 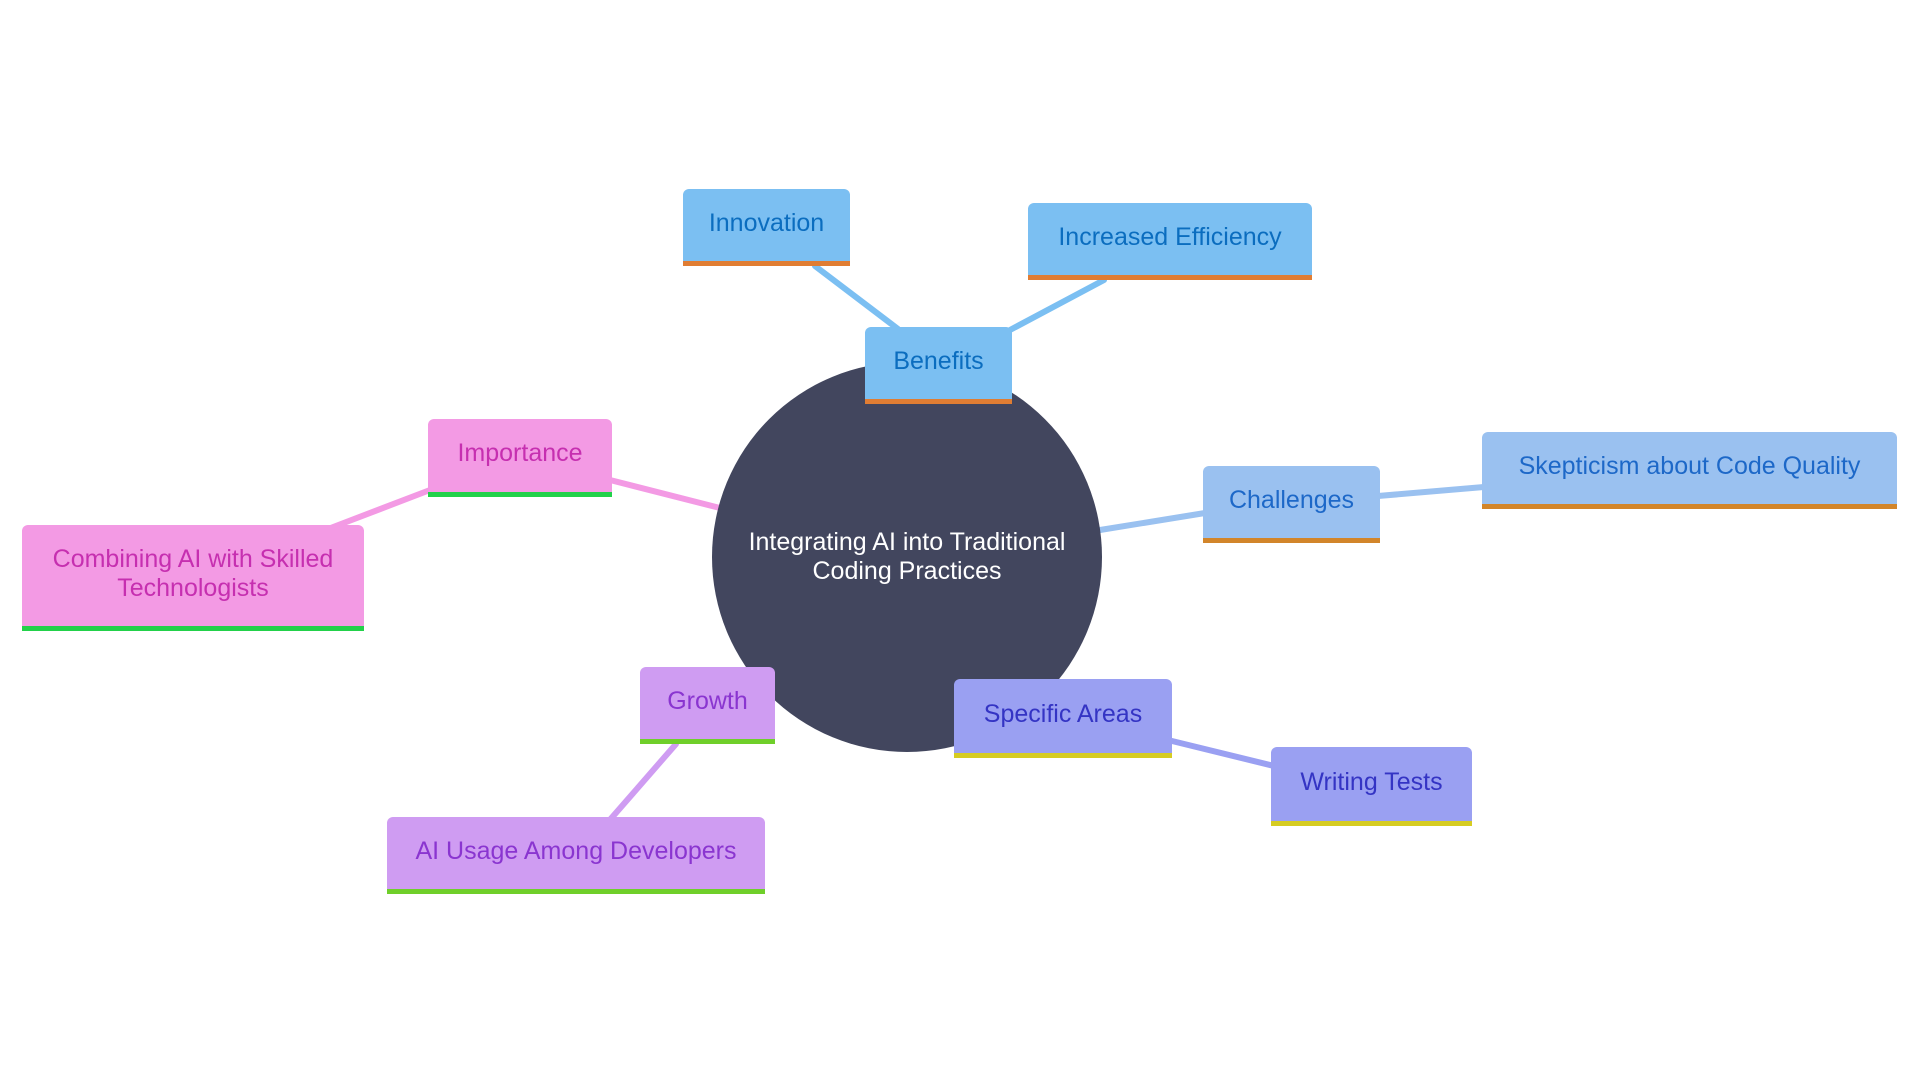 I want to click on node-increased-efficiency: Increased Efficiency, so click(x=1170, y=241).